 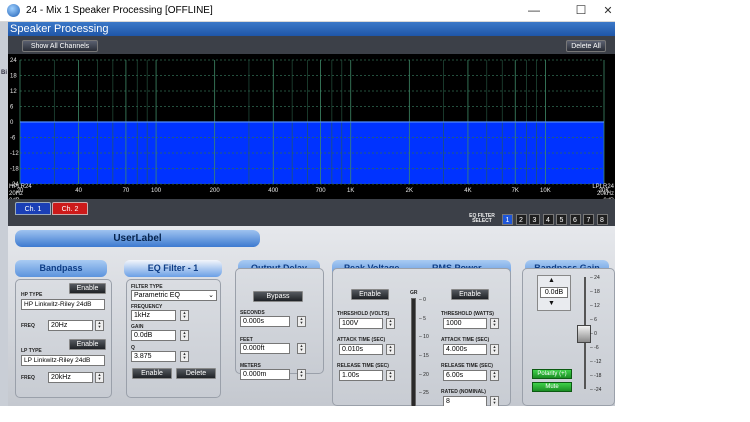 What do you see at coordinates (596, 390) in the screenshot?
I see `gain-tick-label: – -24` at bounding box center [596, 390].